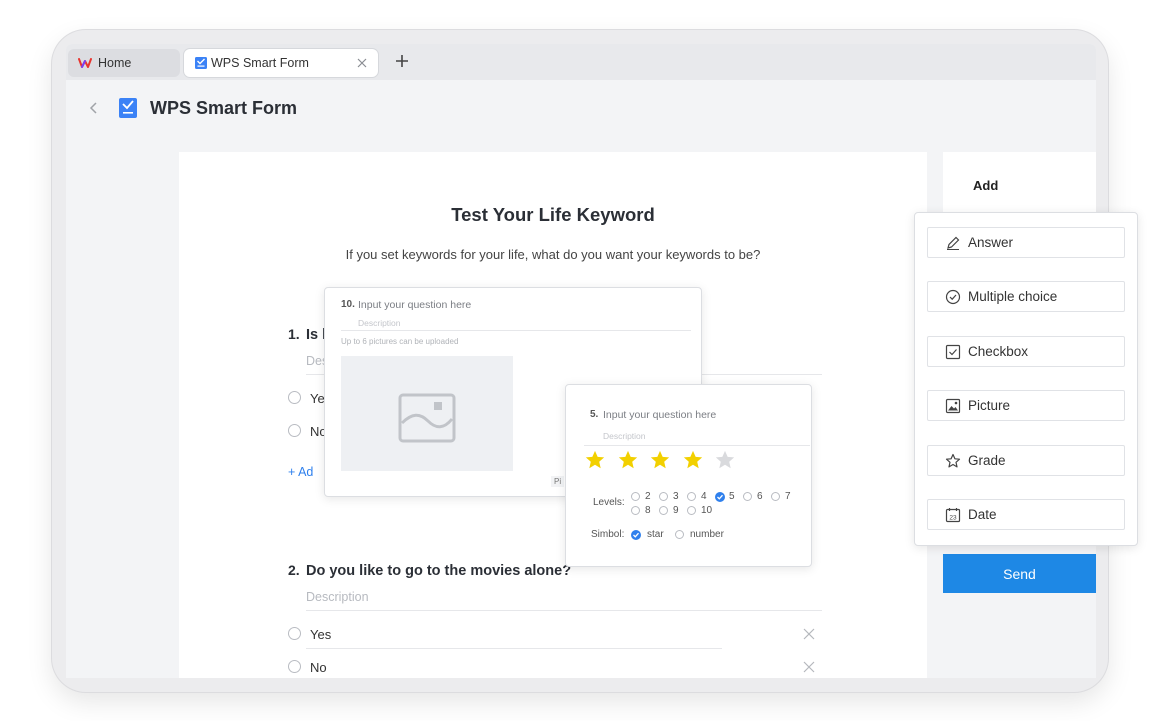  Describe the element at coordinates (362, 63) in the screenshot. I see `close-icon` at that location.